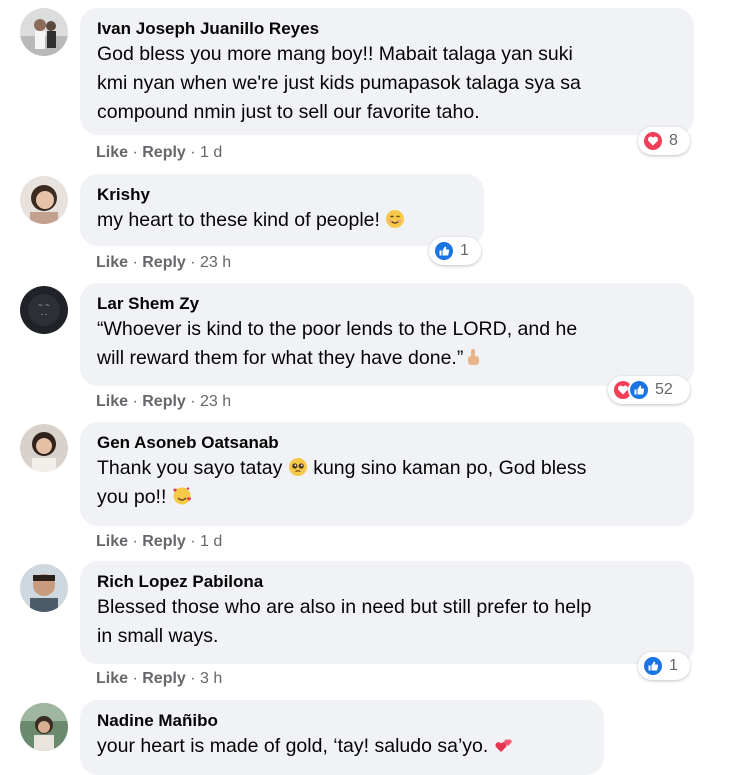 This screenshot has height=775, width=750. Describe the element at coordinates (673, 140) in the screenshot. I see `reaction-count: 8` at that location.